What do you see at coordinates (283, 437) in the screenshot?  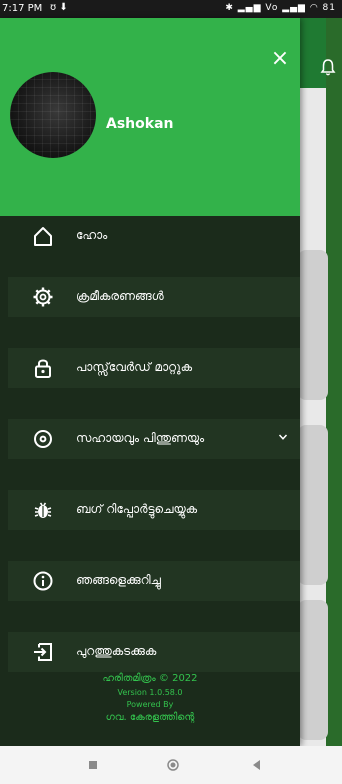 I see `chevron-down-icon` at bounding box center [283, 437].